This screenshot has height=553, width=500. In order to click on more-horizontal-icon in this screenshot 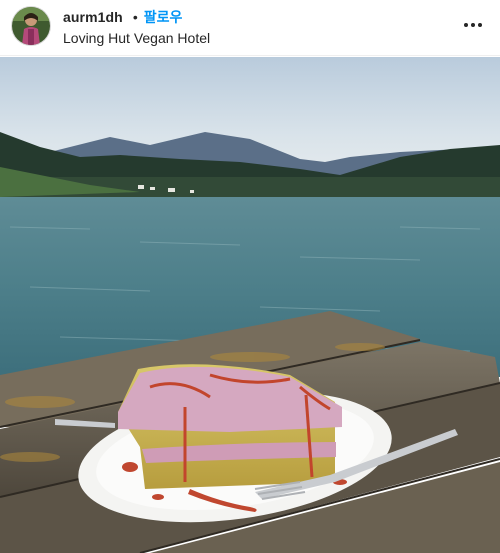, I will do `click(473, 25)`.